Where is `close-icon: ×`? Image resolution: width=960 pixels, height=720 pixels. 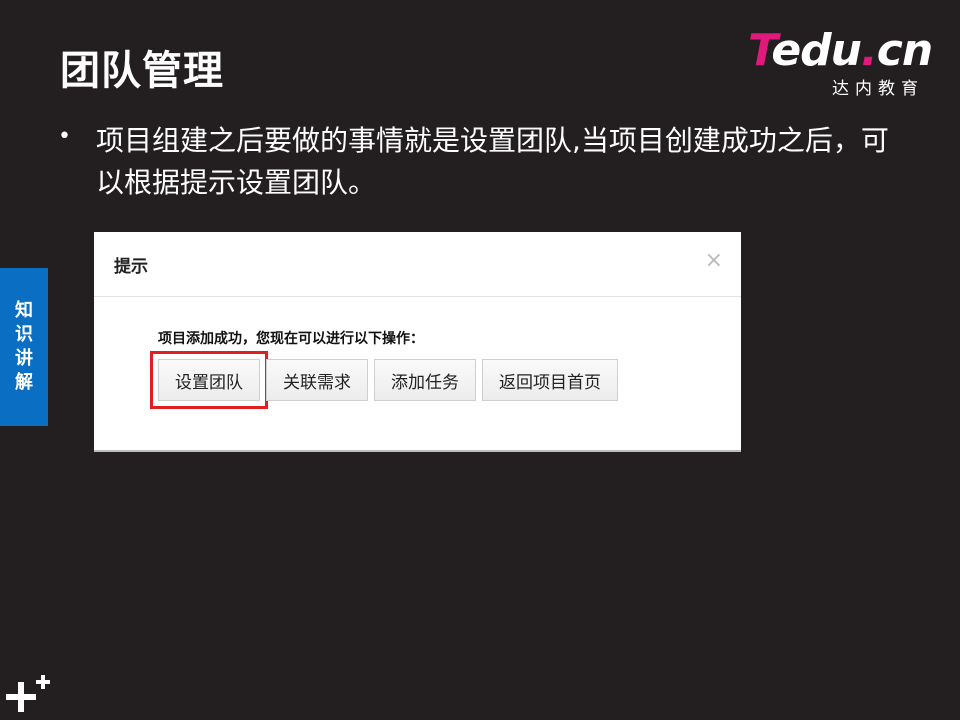 close-icon: × is located at coordinates (714, 260).